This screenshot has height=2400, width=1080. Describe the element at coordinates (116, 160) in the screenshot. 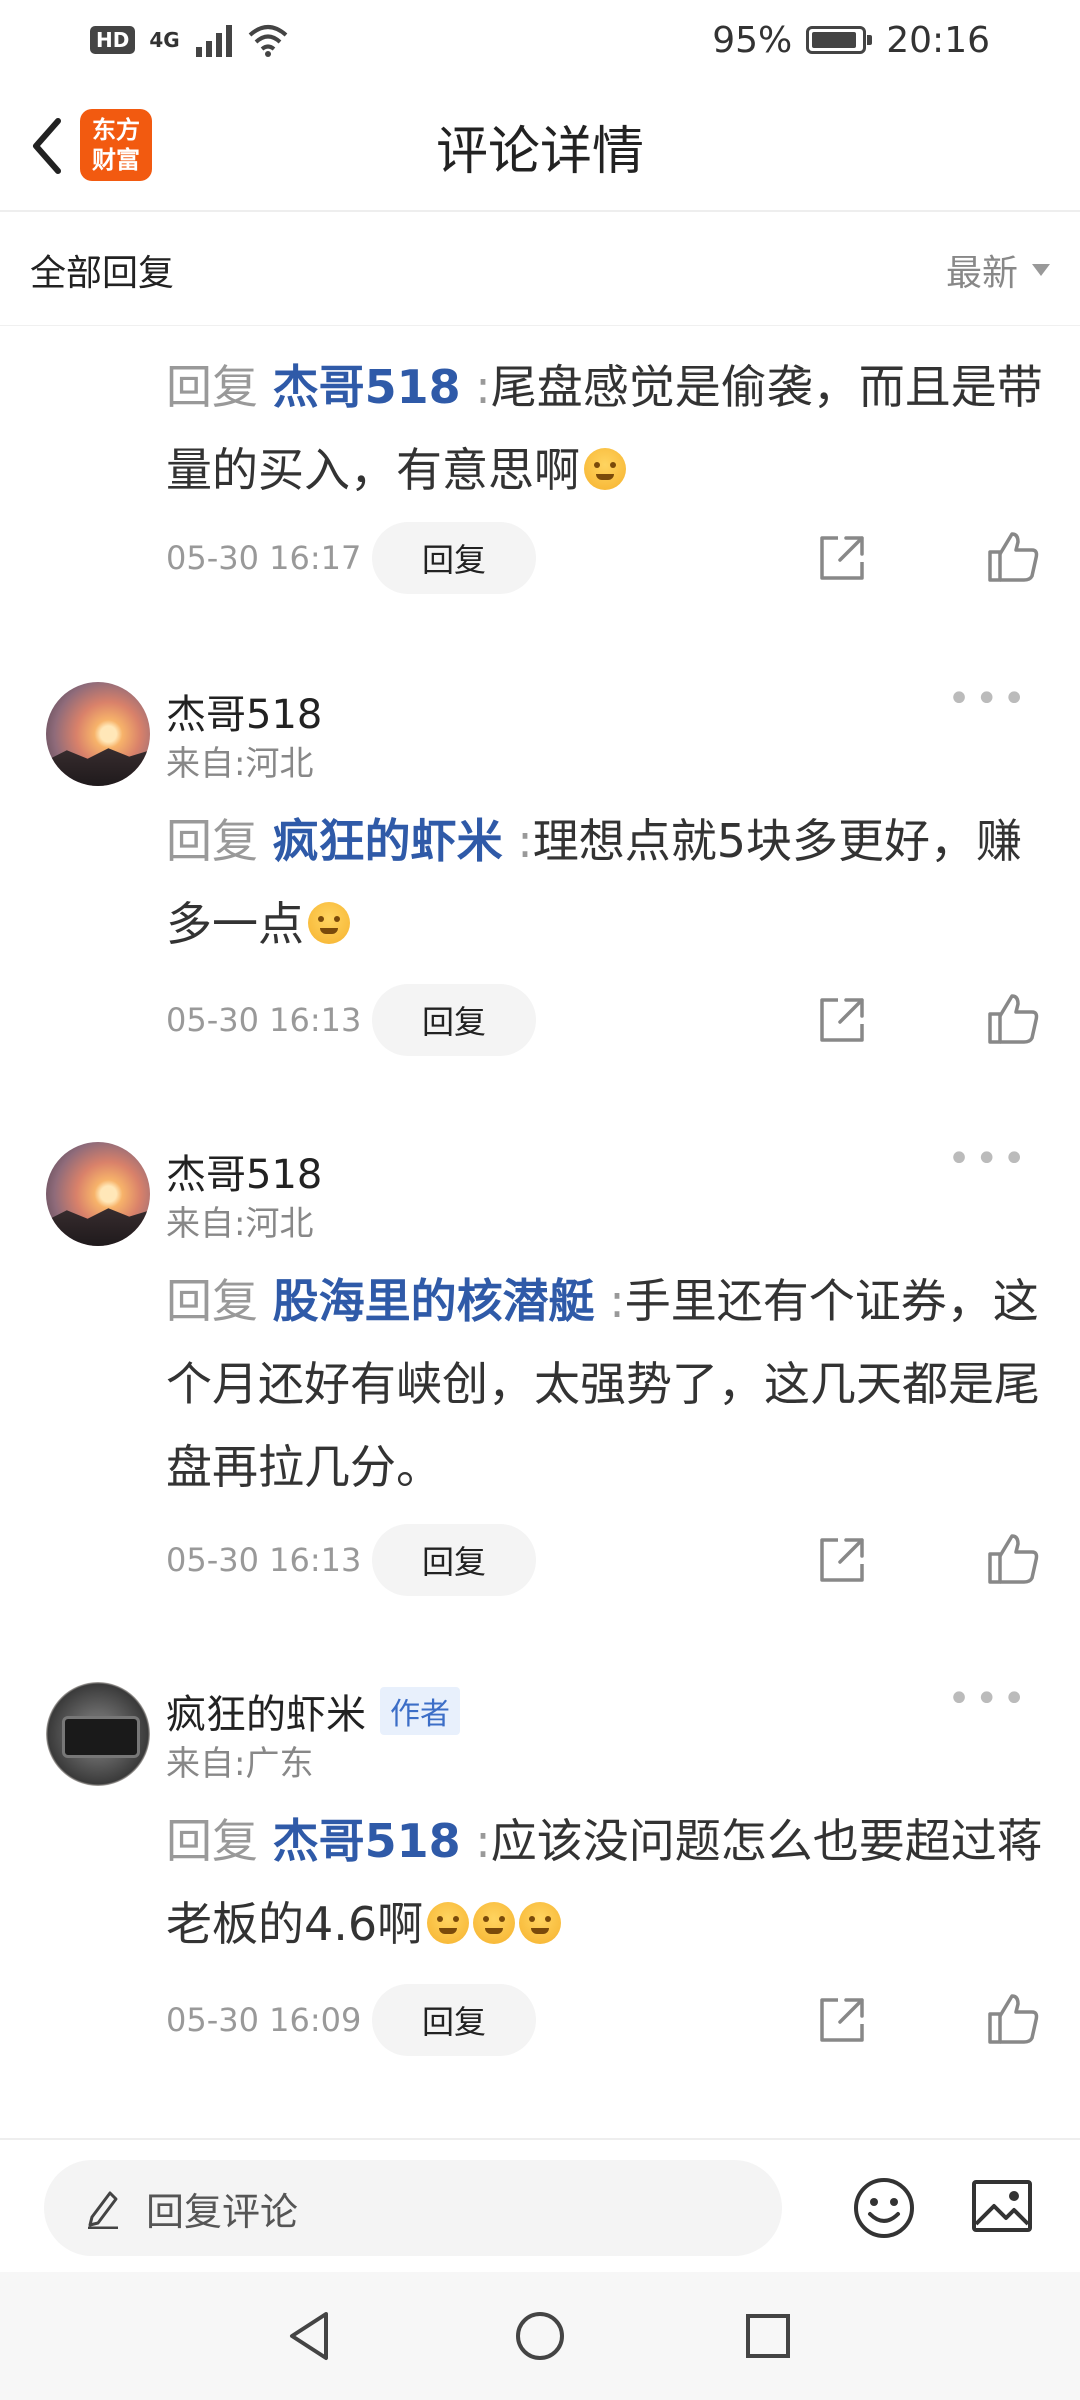

I see `logo-line2: 财富` at that location.